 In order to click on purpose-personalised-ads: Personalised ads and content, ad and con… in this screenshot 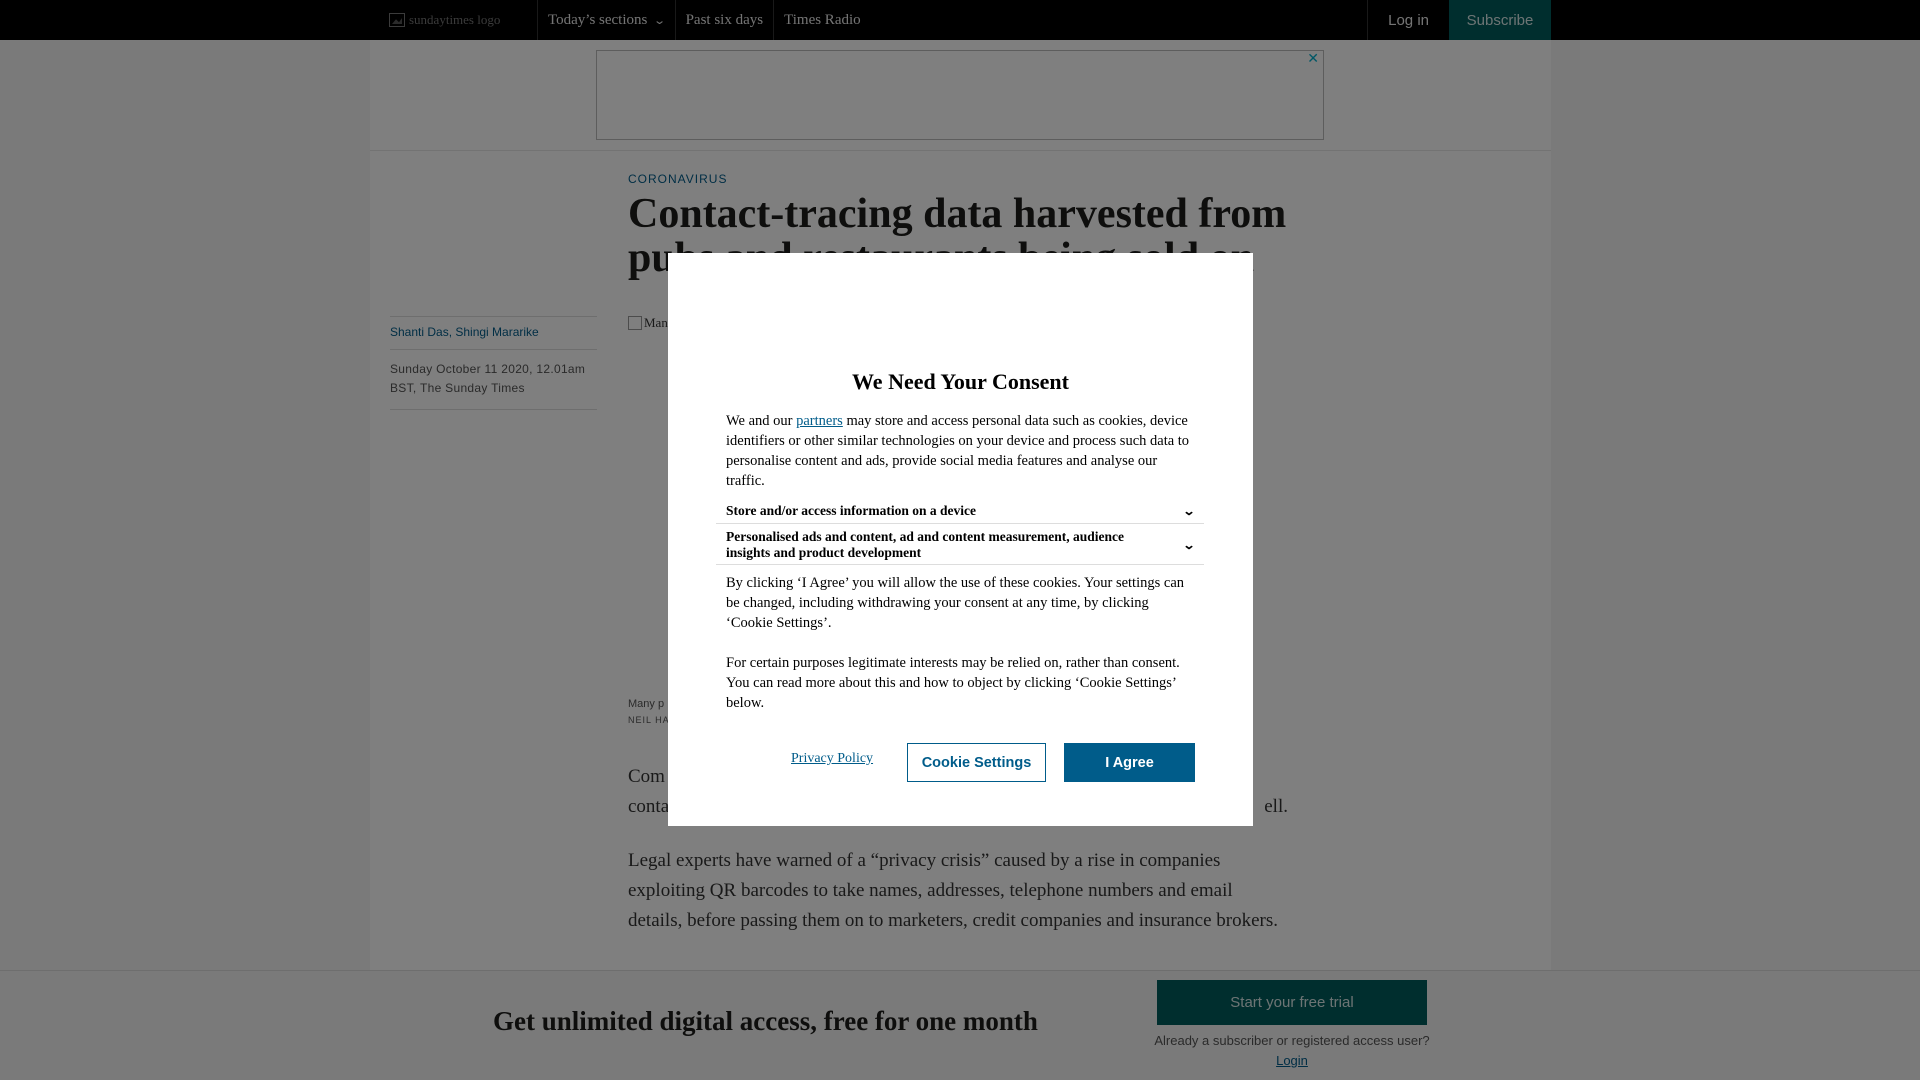, I will do `click(960, 545)`.